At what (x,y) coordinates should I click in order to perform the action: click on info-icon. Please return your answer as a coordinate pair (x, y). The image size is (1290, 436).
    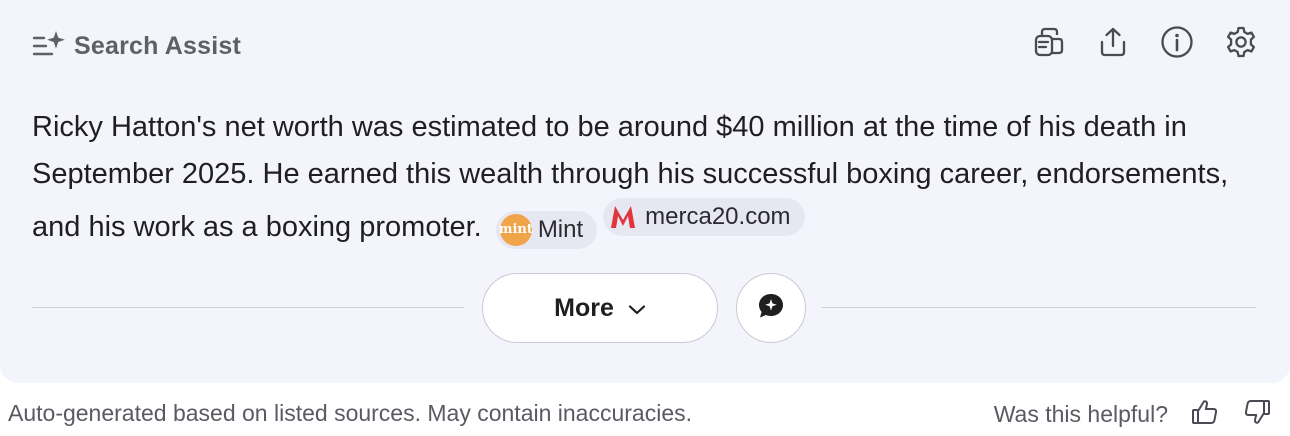
    Looking at the image, I should click on (1177, 44).